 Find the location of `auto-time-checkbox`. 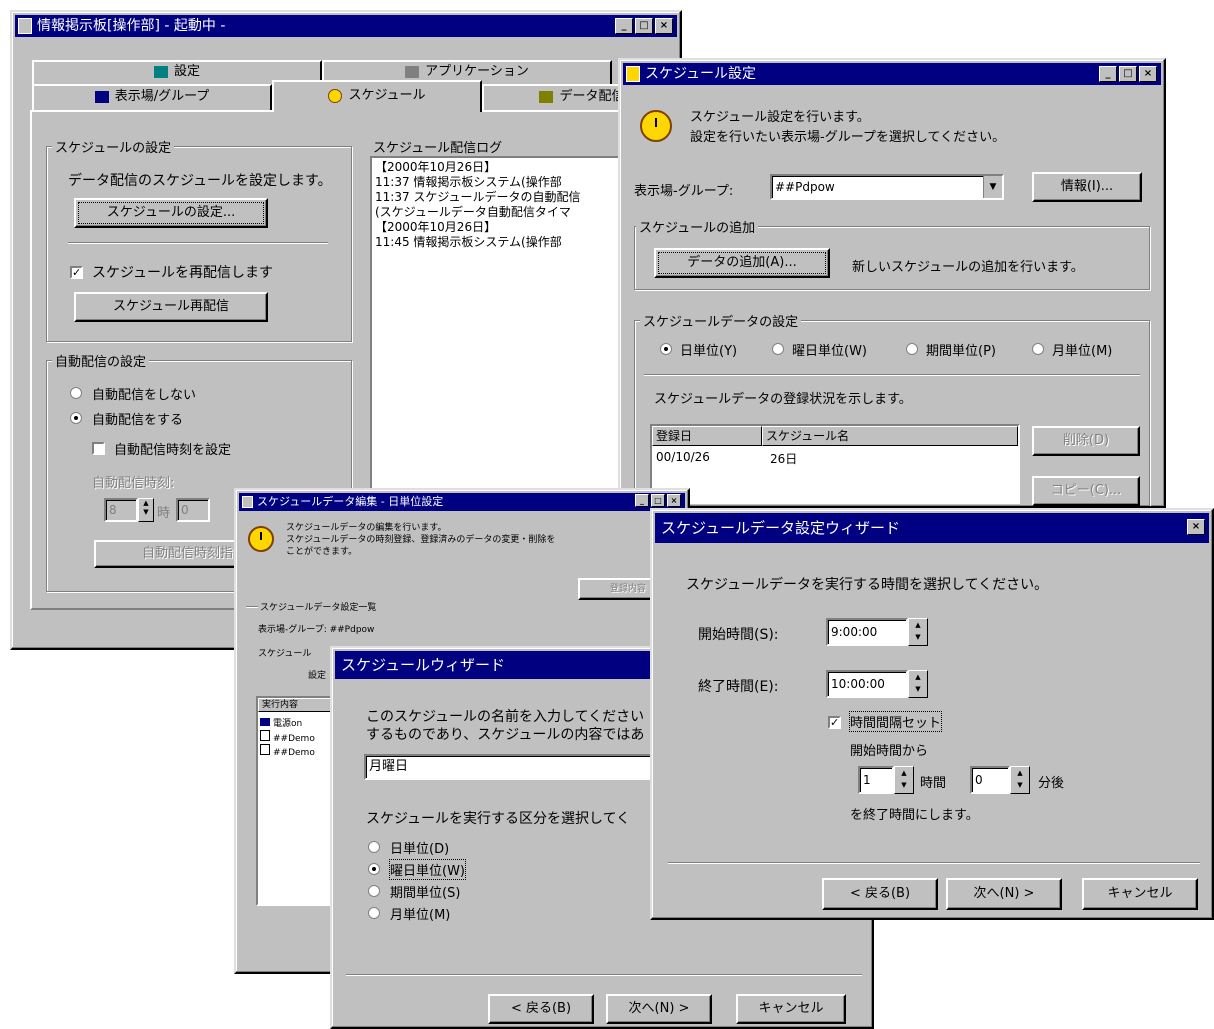

auto-time-checkbox is located at coordinates (98, 448).